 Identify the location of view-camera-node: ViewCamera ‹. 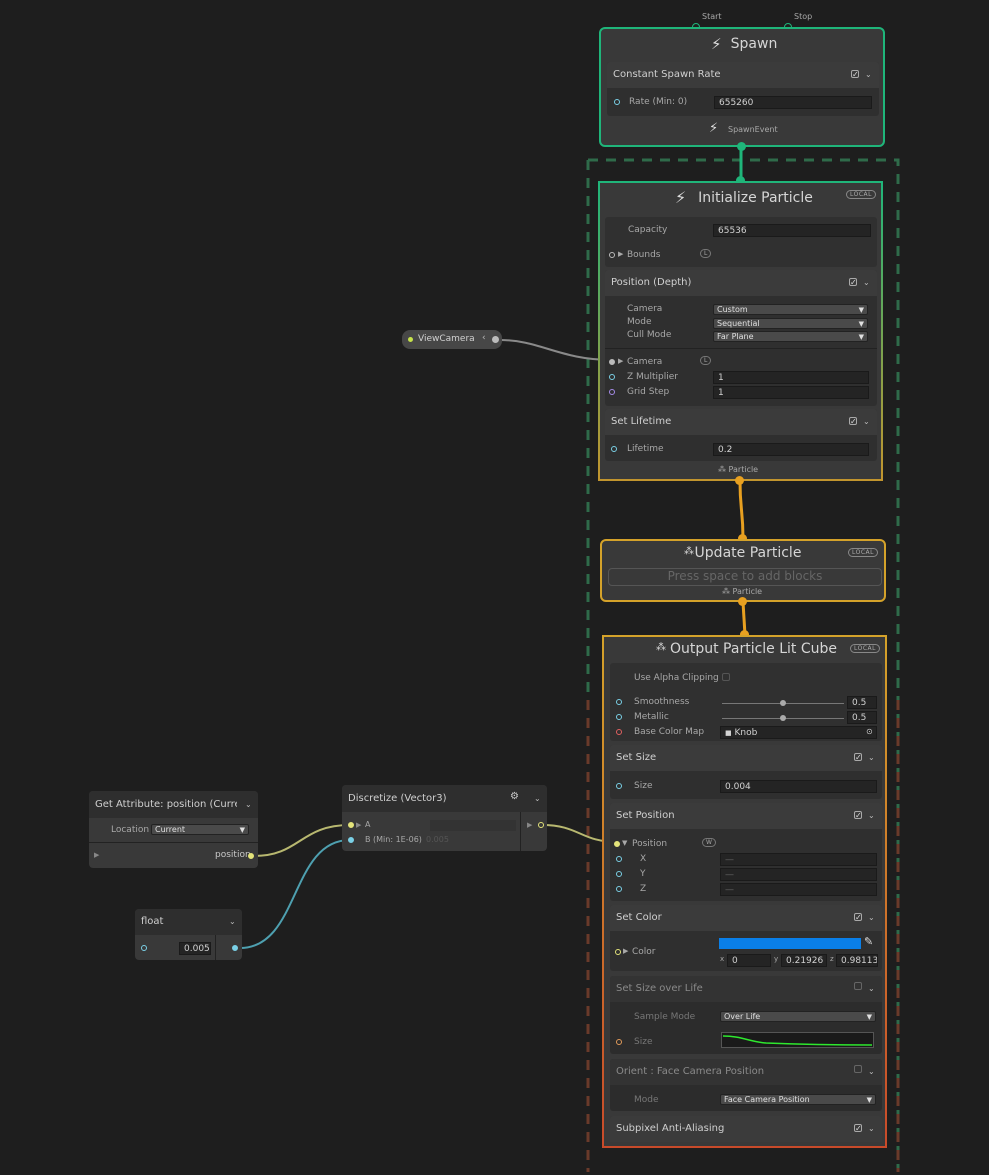
(452, 339).